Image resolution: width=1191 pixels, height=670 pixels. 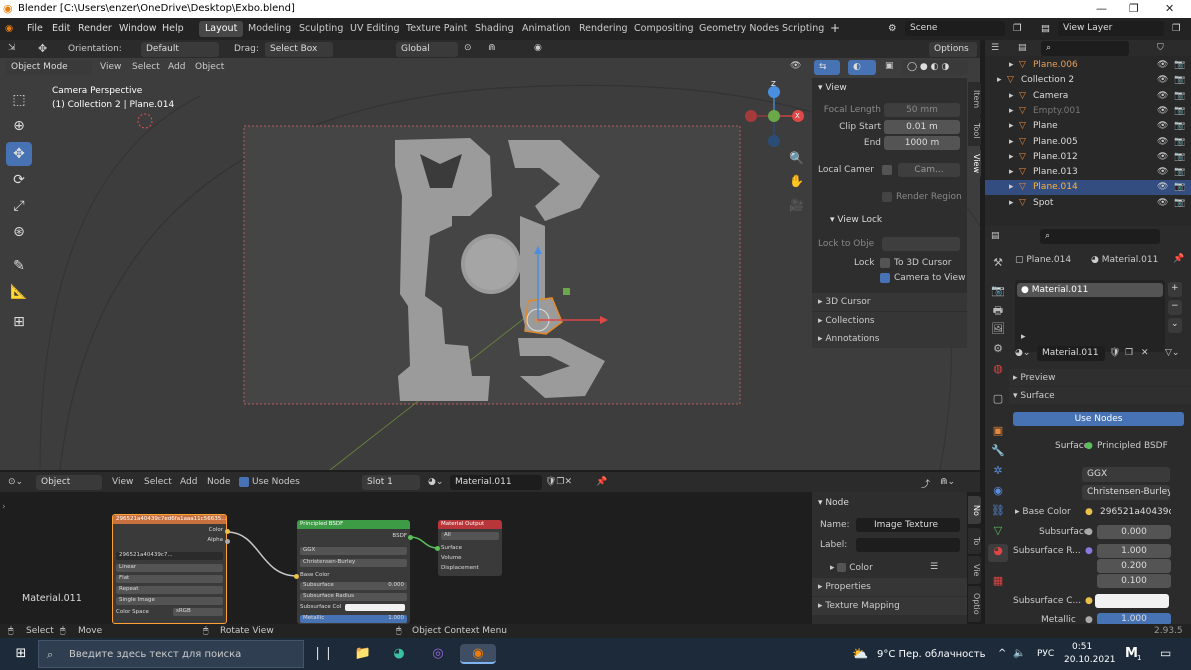 I want to click on minimize-icon: —, so click(x=1101, y=8).